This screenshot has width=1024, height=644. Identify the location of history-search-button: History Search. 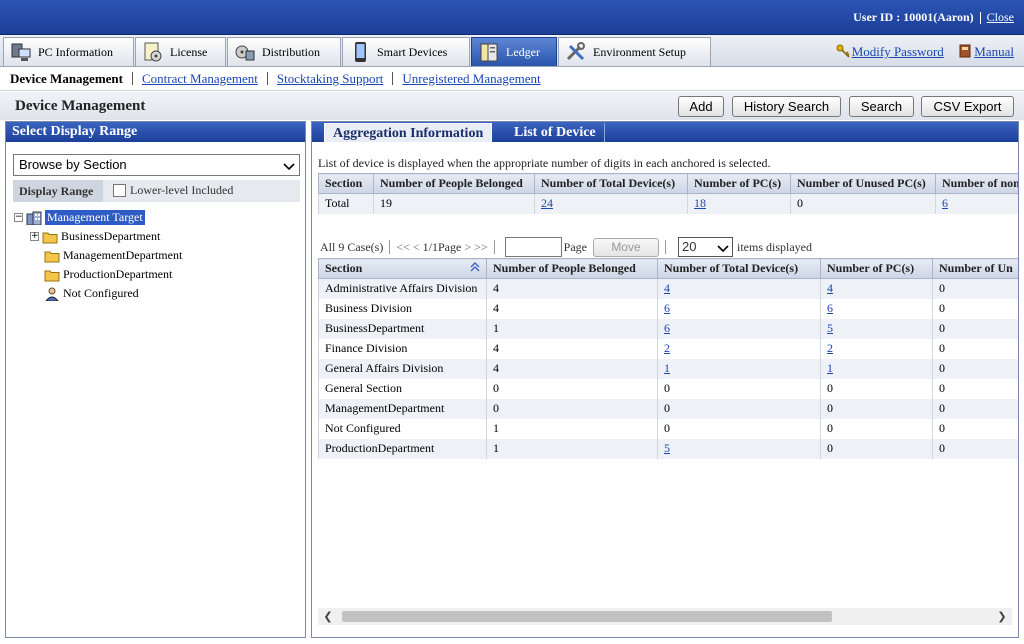
(786, 106).